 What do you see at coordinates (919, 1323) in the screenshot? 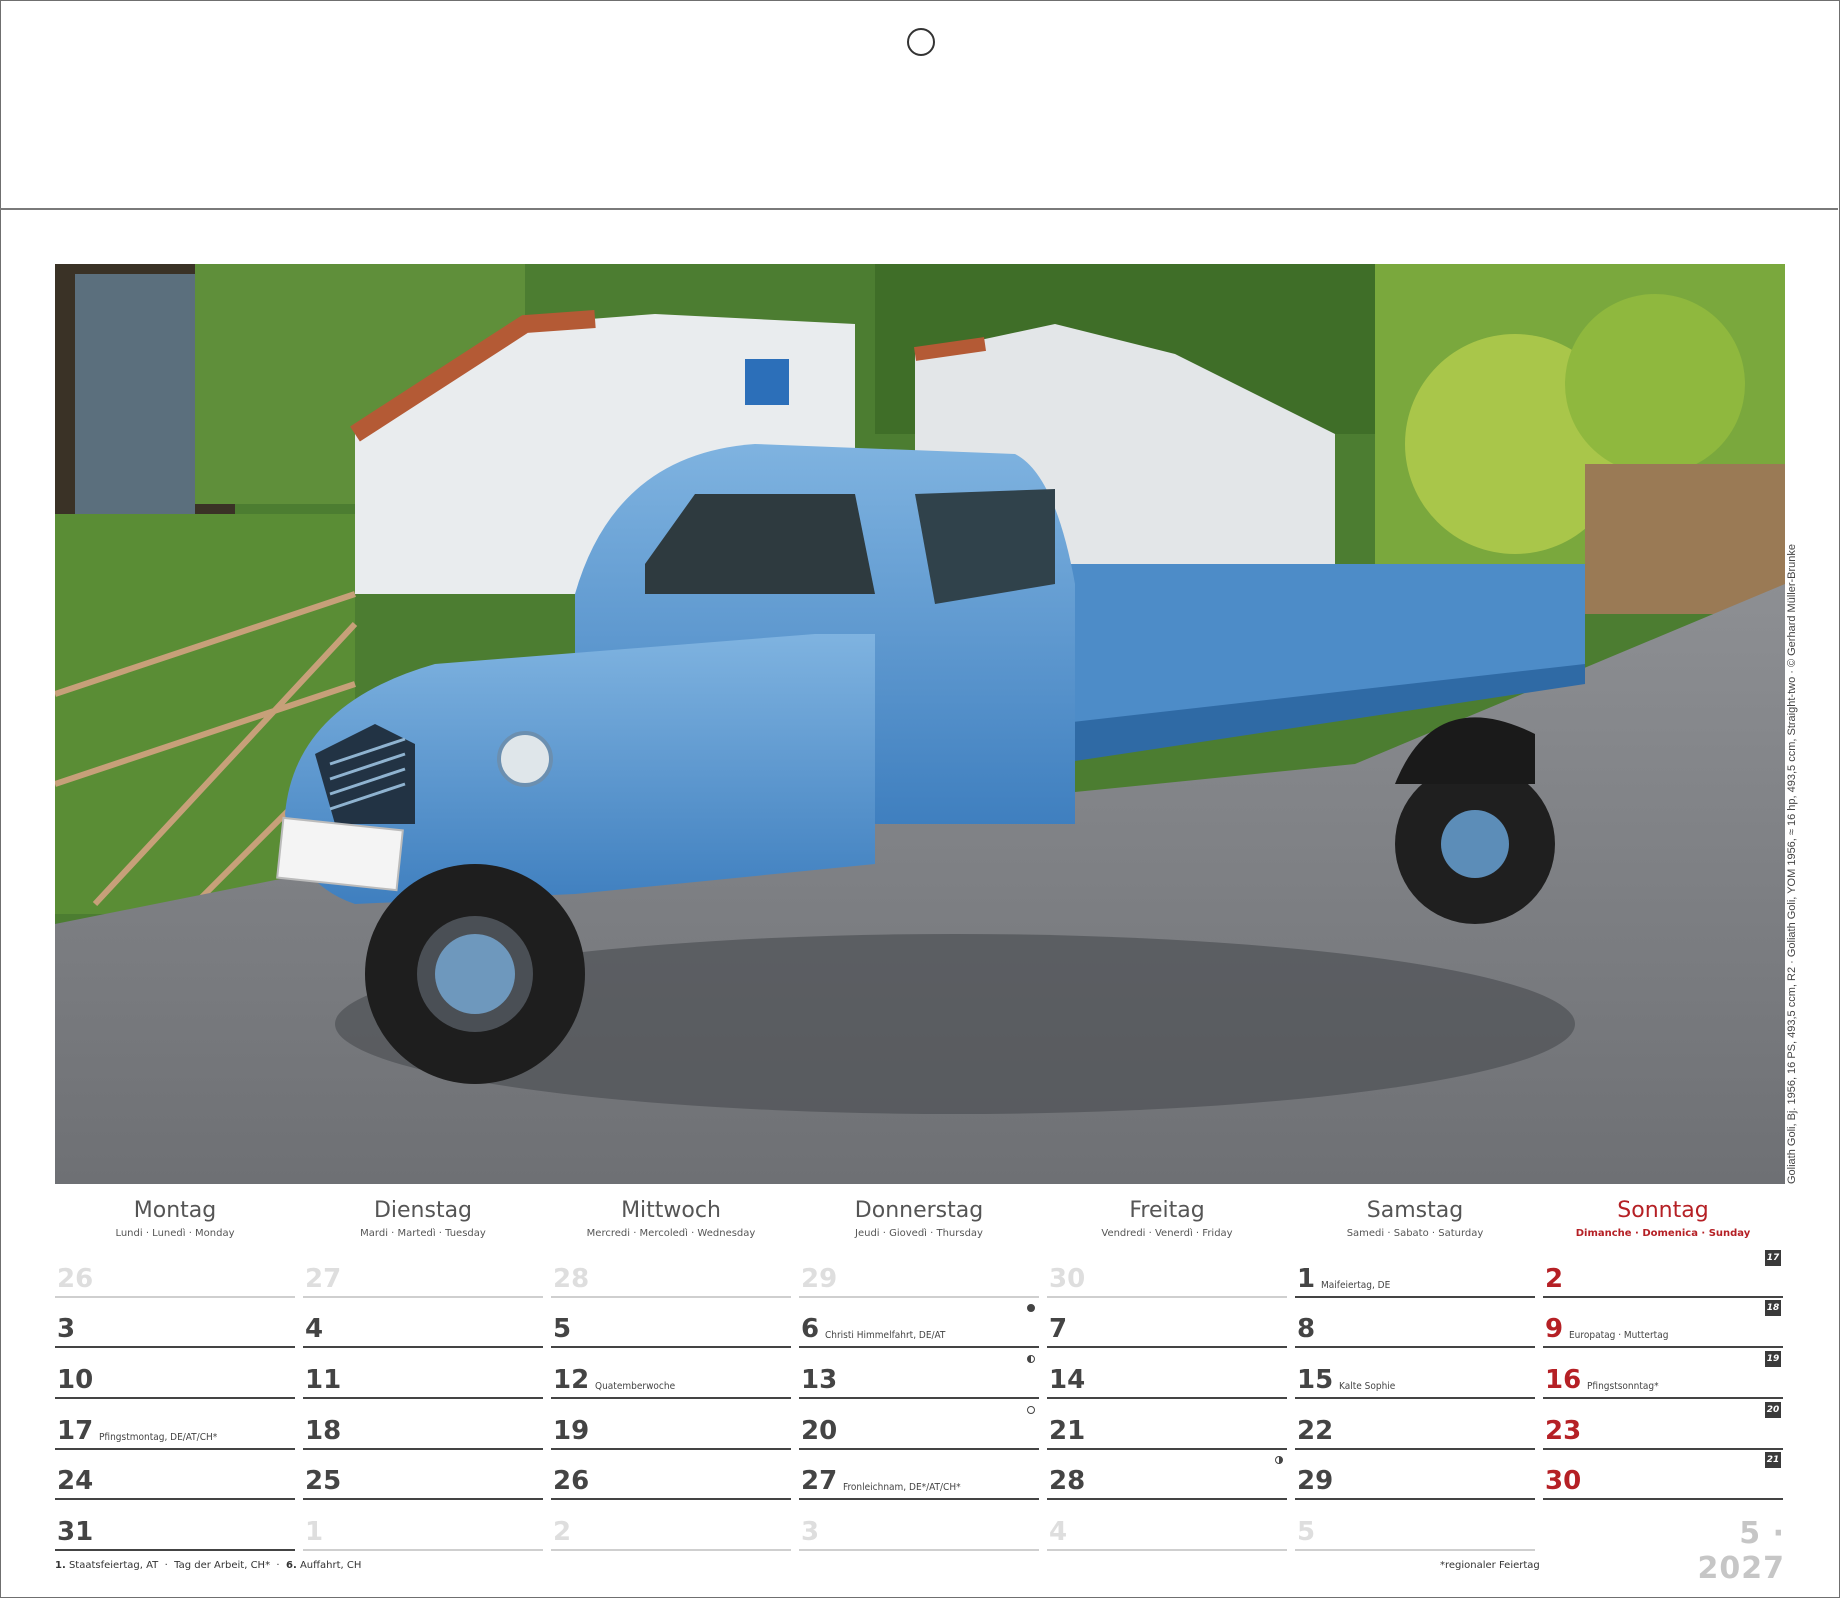
I see `day-cell: 6 Christi Himmelfahrt, DE/AT` at bounding box center [919, 1323].